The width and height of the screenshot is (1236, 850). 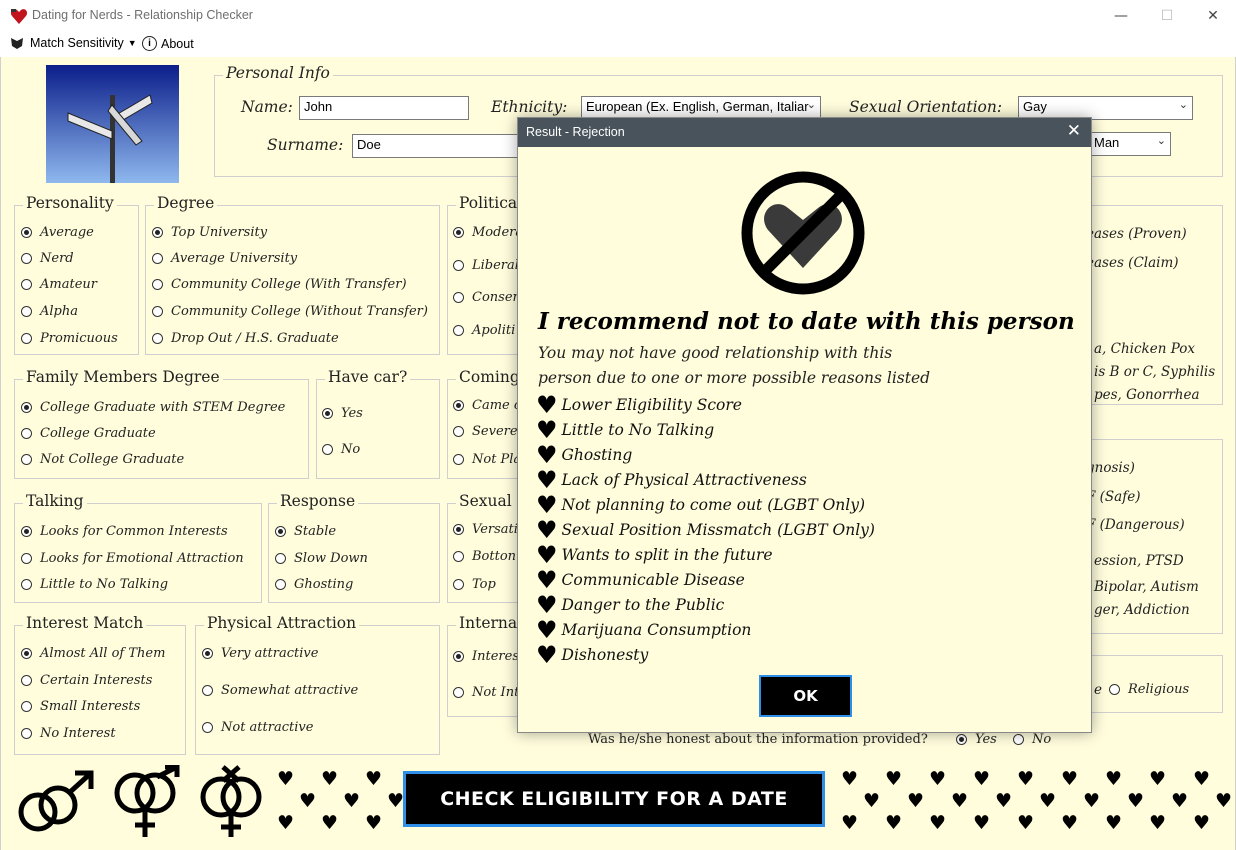 I want to click on degree-dropout: Drop Out / H.S. Graduate, so click(x=245, y=338).